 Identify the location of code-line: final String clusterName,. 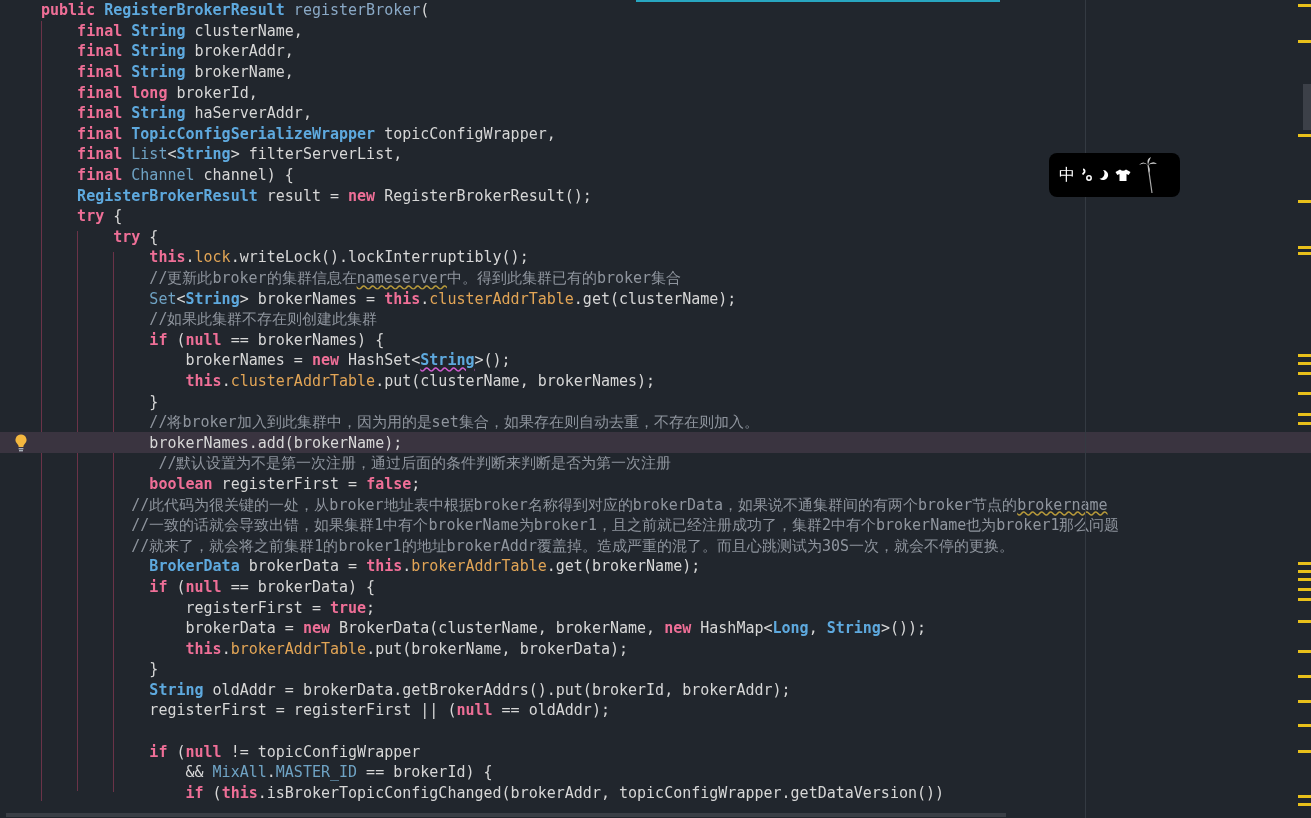
(189, 30).